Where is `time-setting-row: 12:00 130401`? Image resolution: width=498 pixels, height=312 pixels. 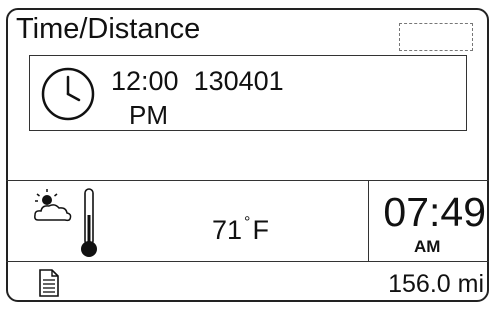
time-setting-row: 12:00 130401 is located at coordinates (197, 81).